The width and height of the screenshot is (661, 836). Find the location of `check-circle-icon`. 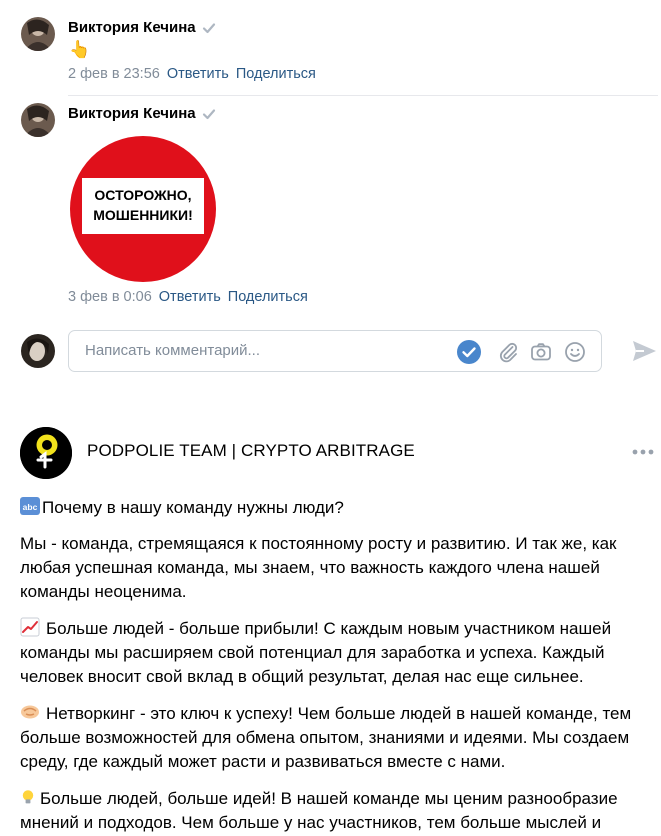

check-circle-icon is located at coordinates (469, 352).